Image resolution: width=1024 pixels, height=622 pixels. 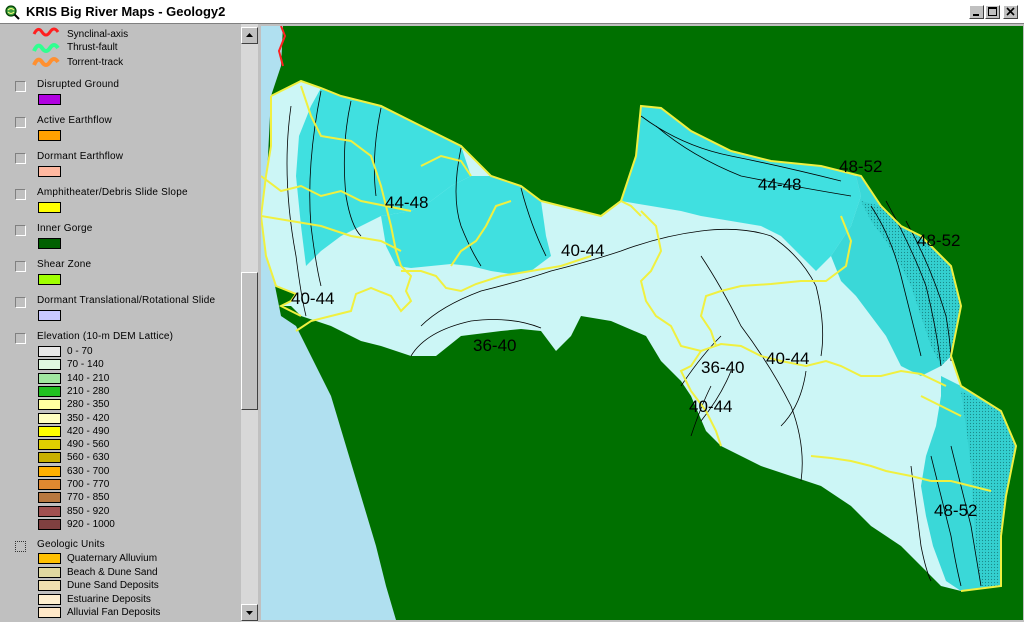 I want to click on synclinal-axis-symbol, so click(x=46, y=32).